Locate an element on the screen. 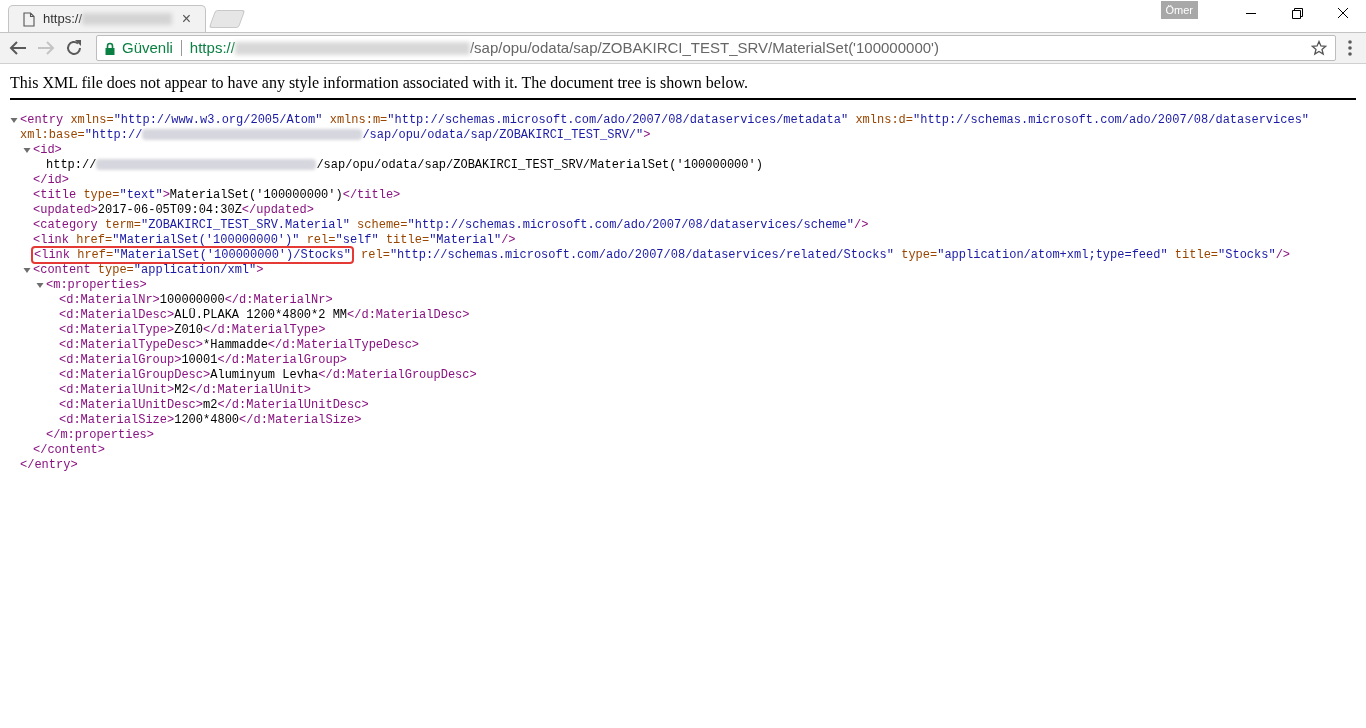 This screenshot has width=1366, height=728. attribute-value: "Stocks" is located at coordinates (1247, 255).